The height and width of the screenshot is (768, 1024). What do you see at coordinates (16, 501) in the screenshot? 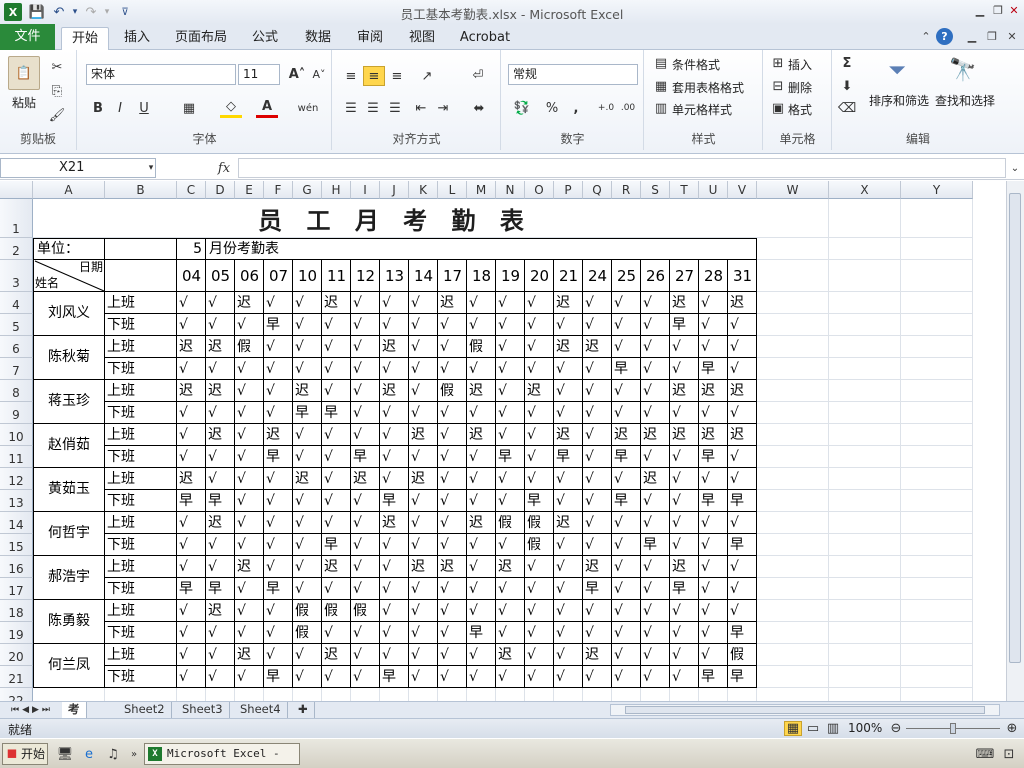
I see `row-header: 13` at bounding box center [16, 501].